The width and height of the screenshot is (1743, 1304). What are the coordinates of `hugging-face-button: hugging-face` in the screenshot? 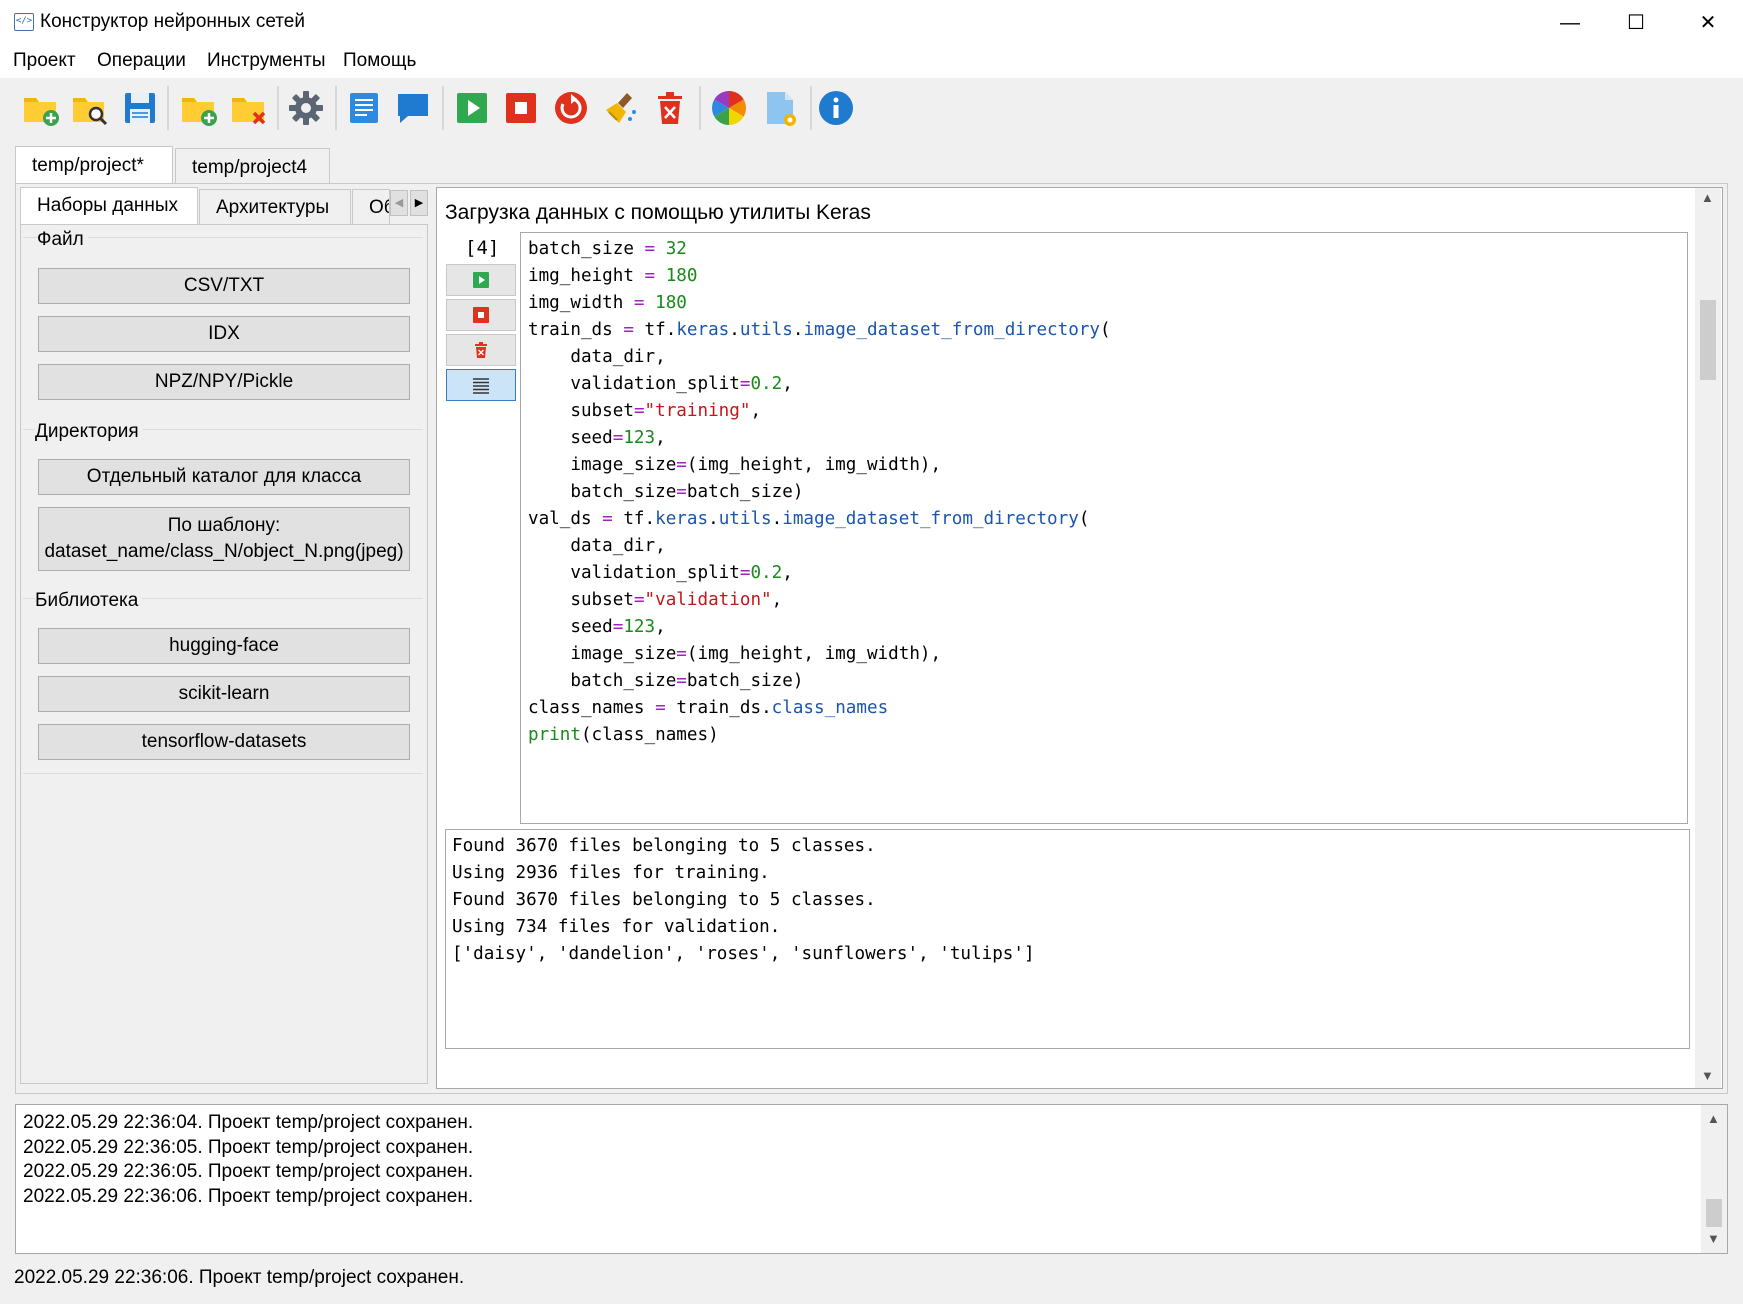 It's located at (224, 646).